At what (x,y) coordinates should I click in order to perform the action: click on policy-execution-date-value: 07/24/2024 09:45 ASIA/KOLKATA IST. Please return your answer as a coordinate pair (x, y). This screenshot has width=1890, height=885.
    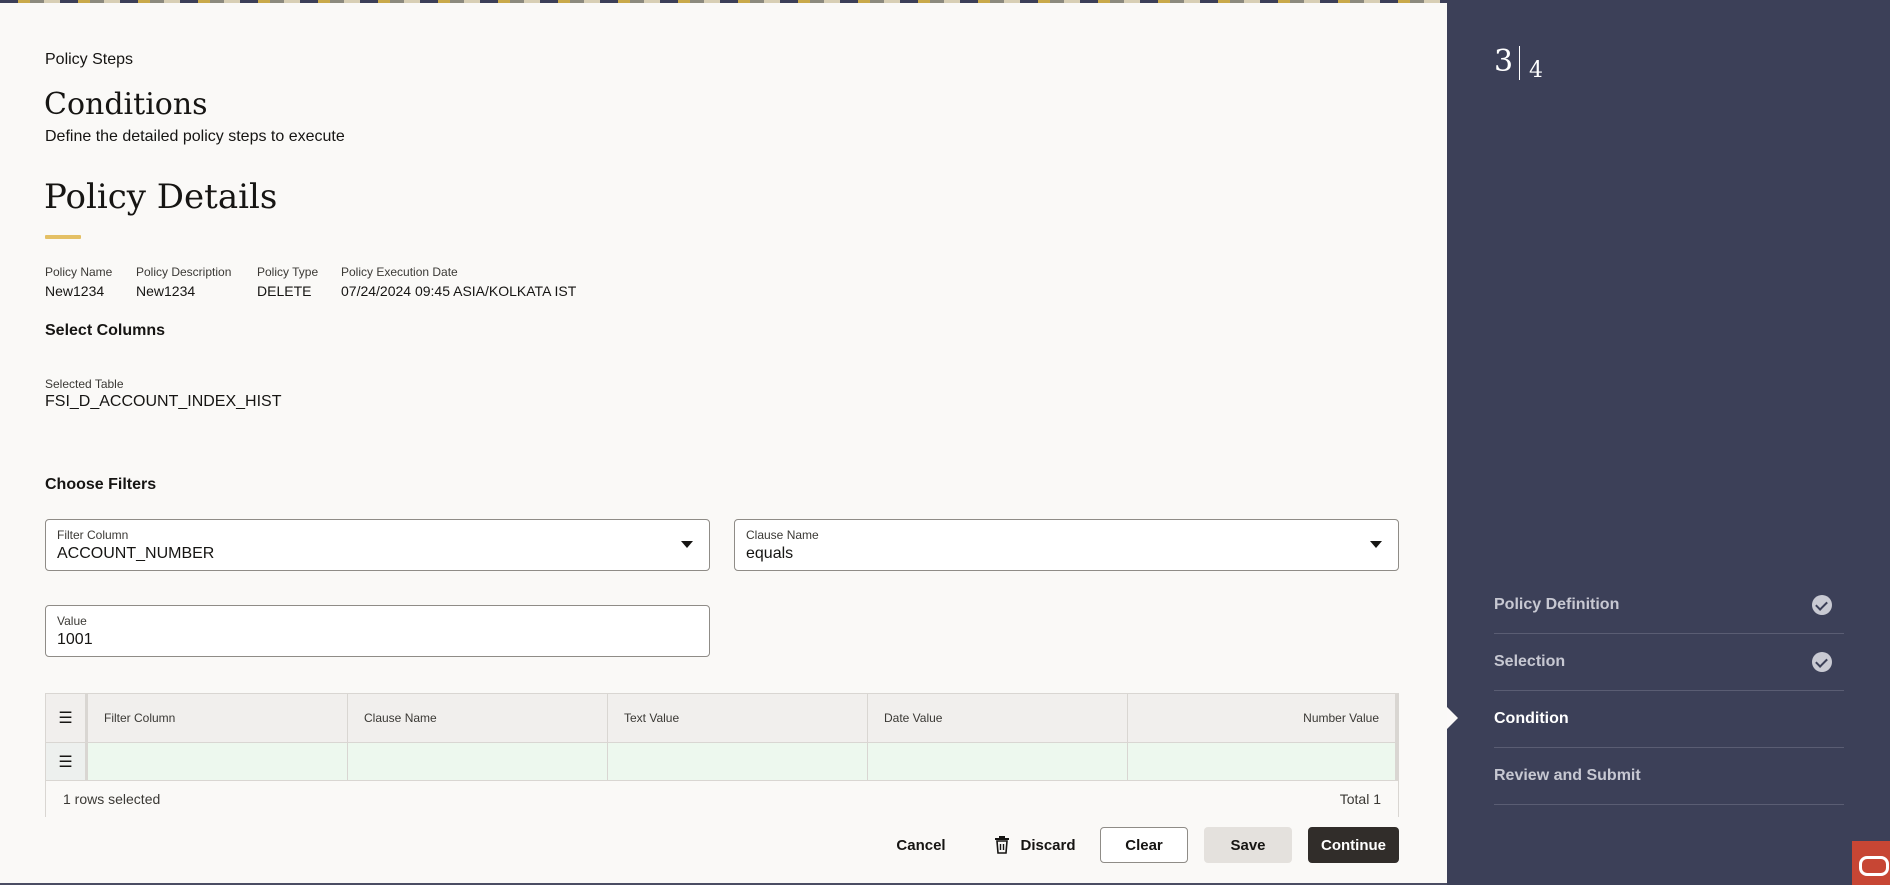
    Looking at the image, I should click on (459, 291).